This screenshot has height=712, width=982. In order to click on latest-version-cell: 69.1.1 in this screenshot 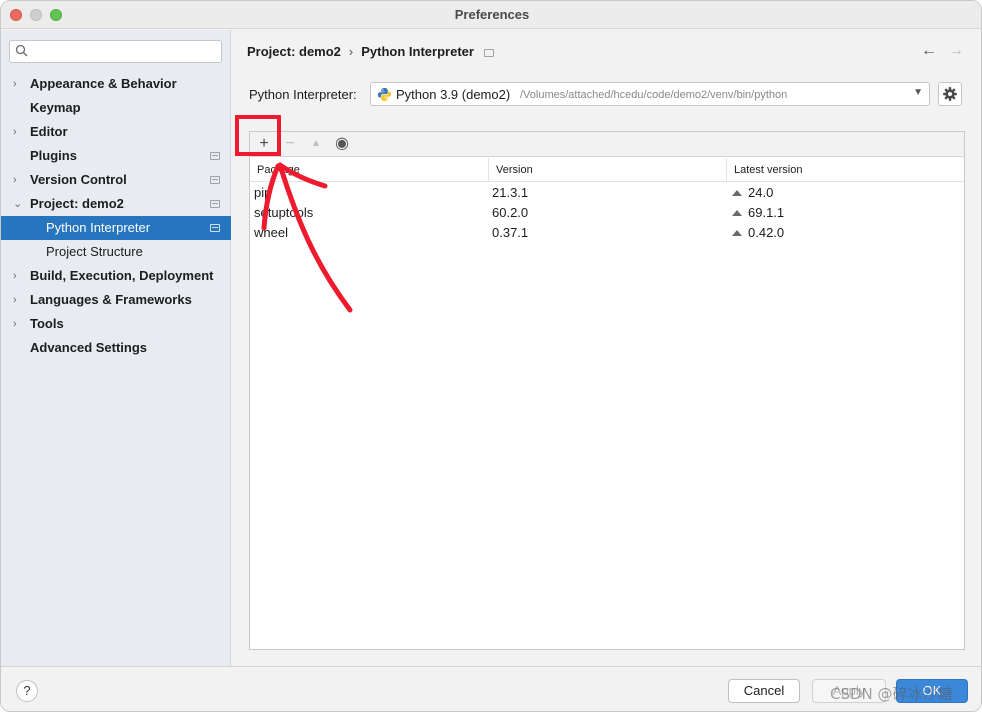, I will do `click(758, 213)`.